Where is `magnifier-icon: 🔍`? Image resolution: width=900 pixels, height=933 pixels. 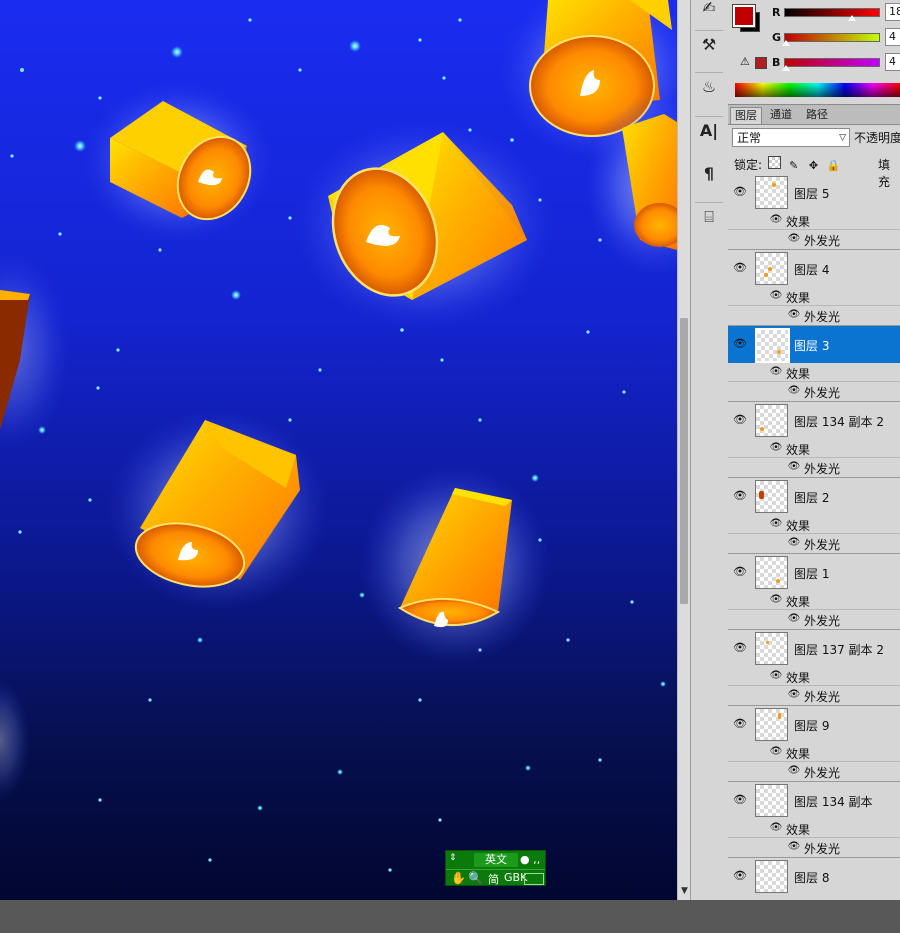 magnifier-icon: 🔍 is located at coordinates (475, 878).